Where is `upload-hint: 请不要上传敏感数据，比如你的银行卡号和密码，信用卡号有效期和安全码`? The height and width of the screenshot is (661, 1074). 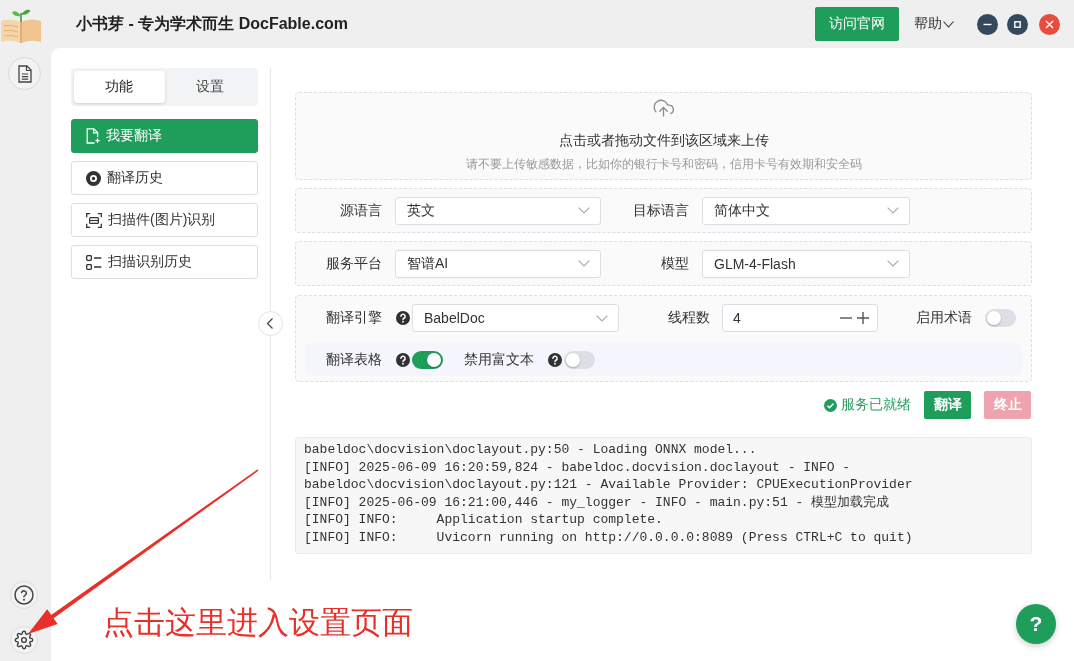 upload-hint: 请不要上传敏感数据，比如你的银行卡号和密码，信用卡号有效期和安全码 is located at coordinates (663, 164).